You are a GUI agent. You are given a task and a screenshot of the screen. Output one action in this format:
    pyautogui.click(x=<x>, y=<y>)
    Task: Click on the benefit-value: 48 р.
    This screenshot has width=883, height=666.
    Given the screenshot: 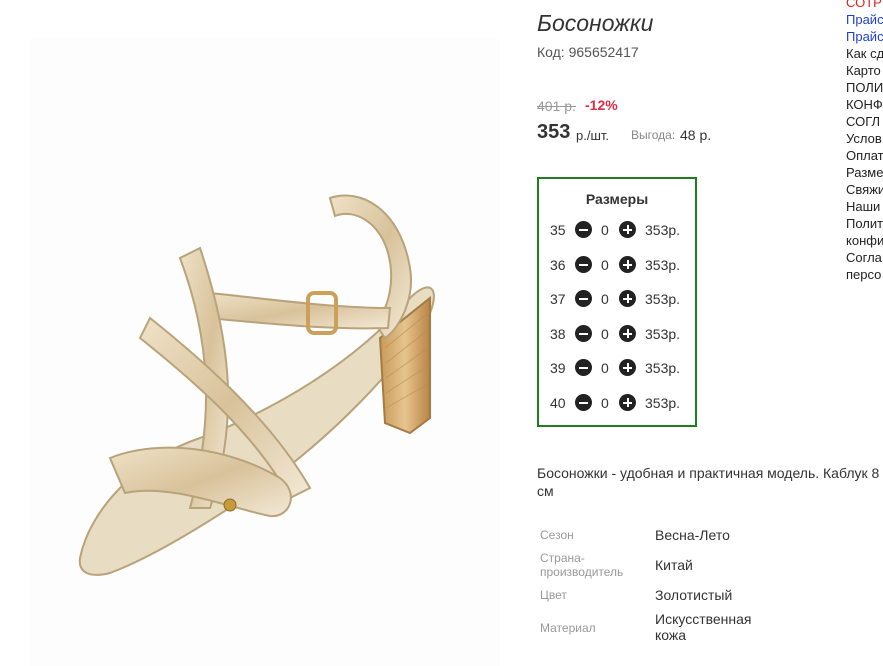 What is the action you would take?
    pyautogui.click(x=696, y=135)
    